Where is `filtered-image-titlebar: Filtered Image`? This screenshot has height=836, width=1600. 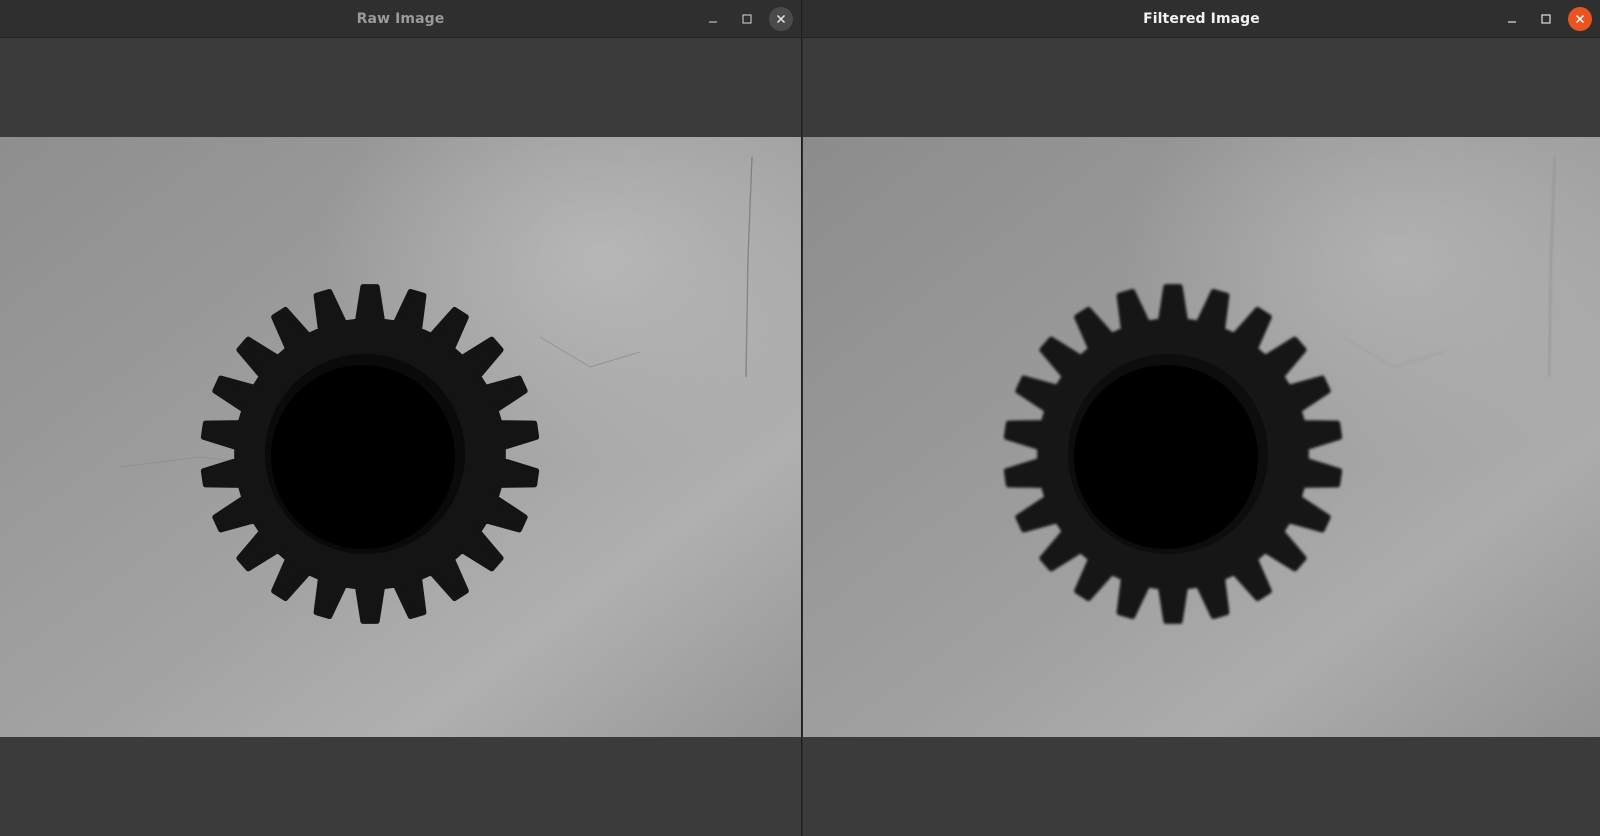 filtered-image-titlebar: Filtered Image is located at coordinates (1201, 19).